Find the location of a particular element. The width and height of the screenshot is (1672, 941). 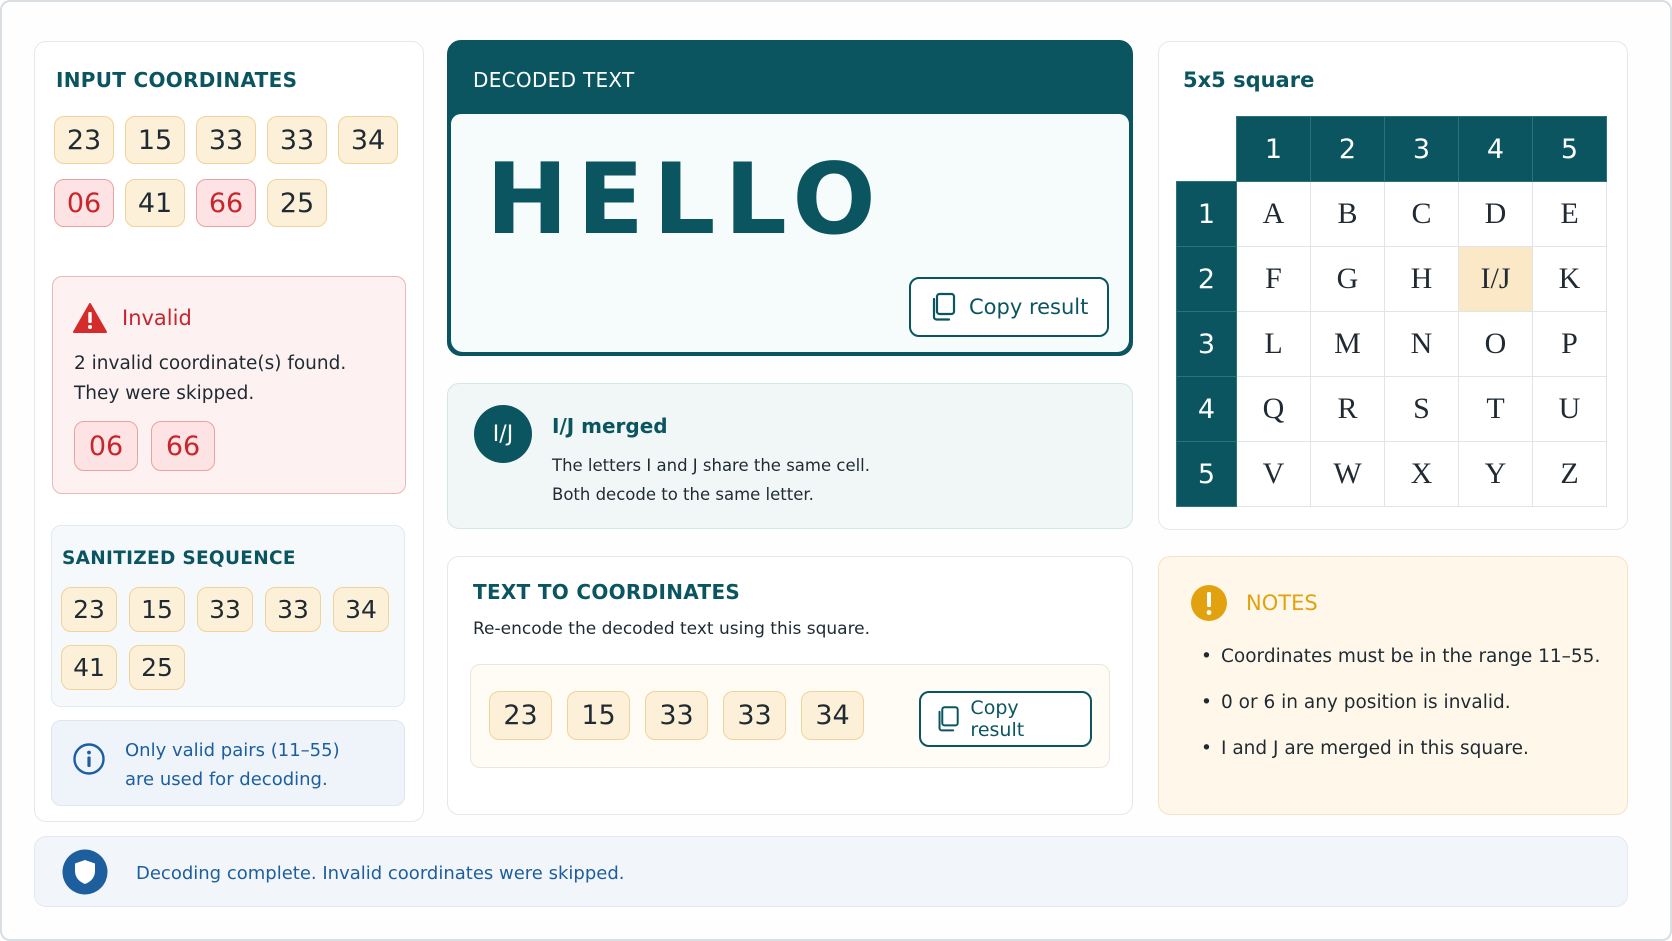

square-cell: Z is located at coordinates (1569, 474).